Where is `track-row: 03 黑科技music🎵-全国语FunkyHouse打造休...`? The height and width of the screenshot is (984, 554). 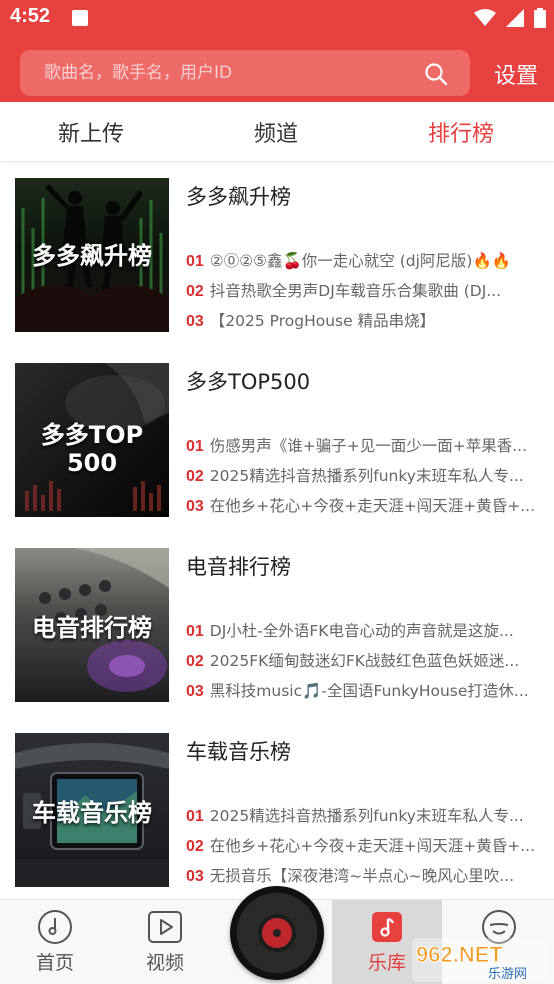
track-row: 03 黑科技music🎵-全国语FunkyHouse打造休... is located at coordinates (361, 692).